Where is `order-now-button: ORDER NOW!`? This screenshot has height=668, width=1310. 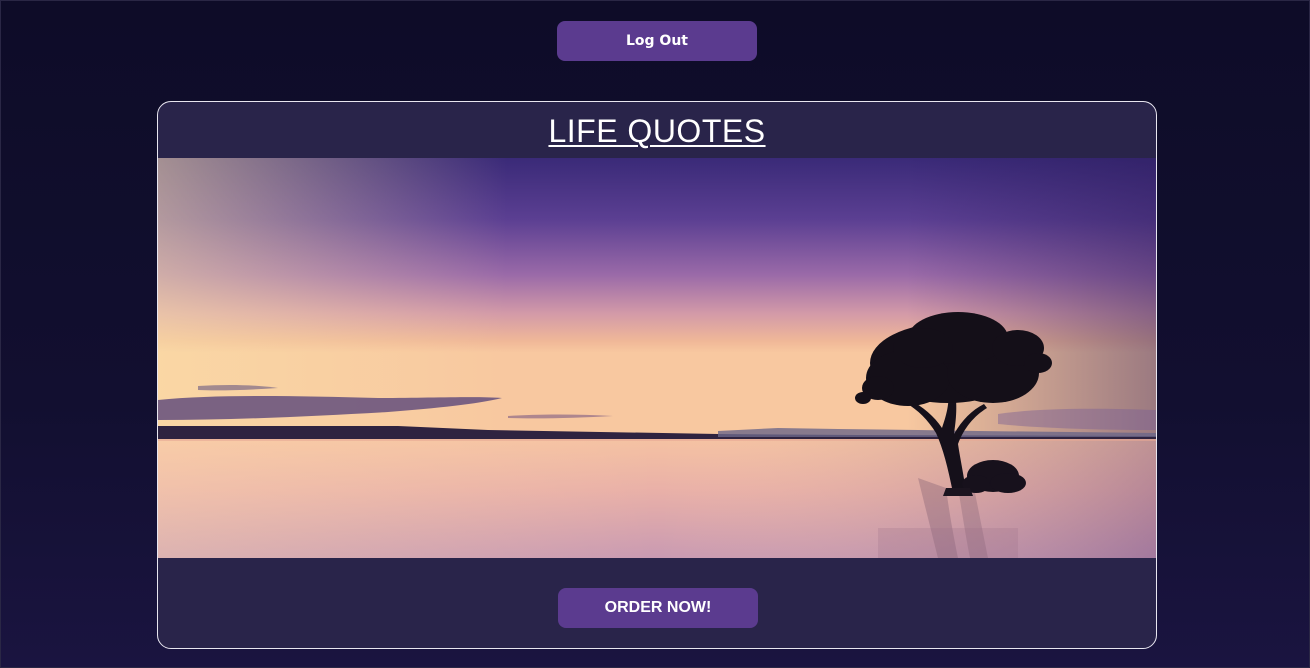 order-now-button: ORDER NOW! is located at coordinates (658, 608).